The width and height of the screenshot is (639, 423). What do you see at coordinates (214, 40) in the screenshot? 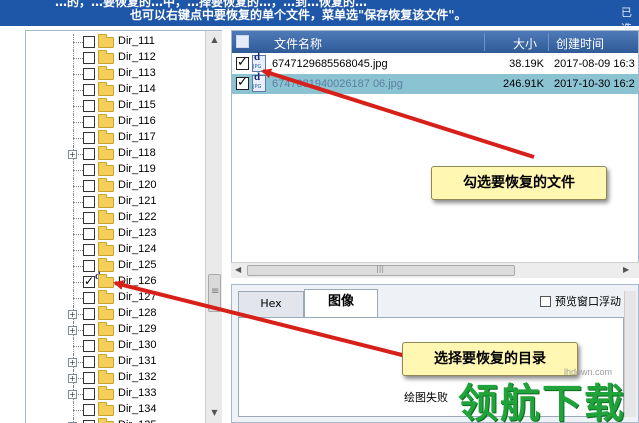
I see `scroll-up-arrow-icon: ▲` at bounding box center [214, 40].